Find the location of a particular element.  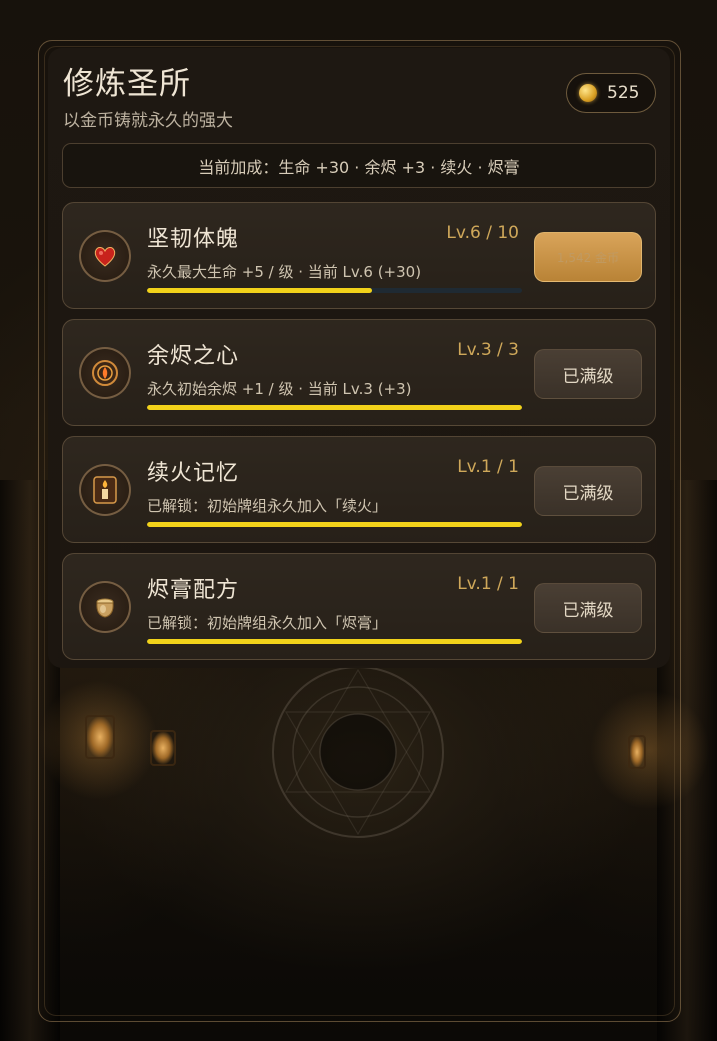

upgrade-card-flame-memory: 续火记忆 Lv.1 / 1 已解锁：初始牌组永久加入「续火」 已满级 is located at coordinates (359, 489).